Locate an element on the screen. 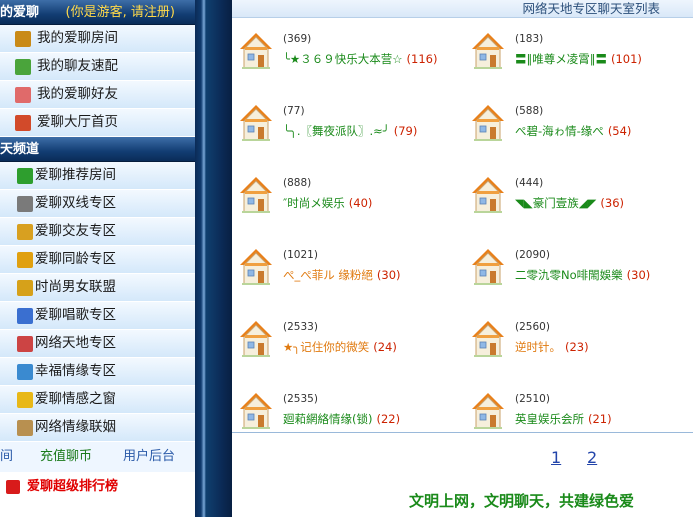 This screenshot has height=517, width=693. channel-section-header: 天频道 is located at coordinates (97, 149).